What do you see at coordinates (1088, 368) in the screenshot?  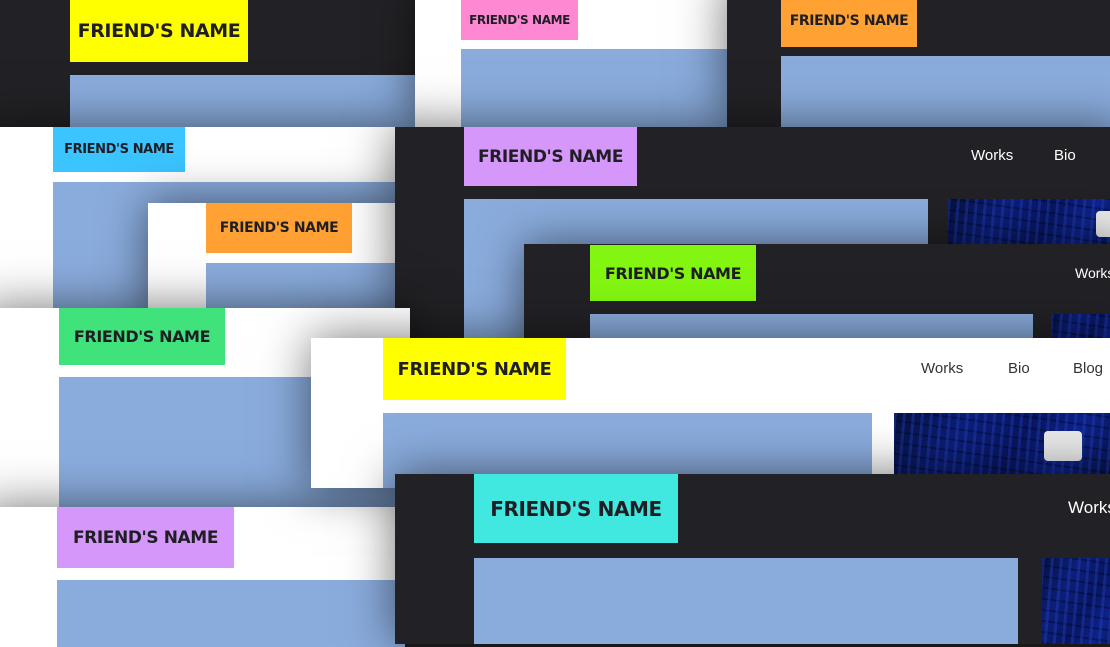 I see `nav-link-blog: Blog` at bounding box center [1088, 368].